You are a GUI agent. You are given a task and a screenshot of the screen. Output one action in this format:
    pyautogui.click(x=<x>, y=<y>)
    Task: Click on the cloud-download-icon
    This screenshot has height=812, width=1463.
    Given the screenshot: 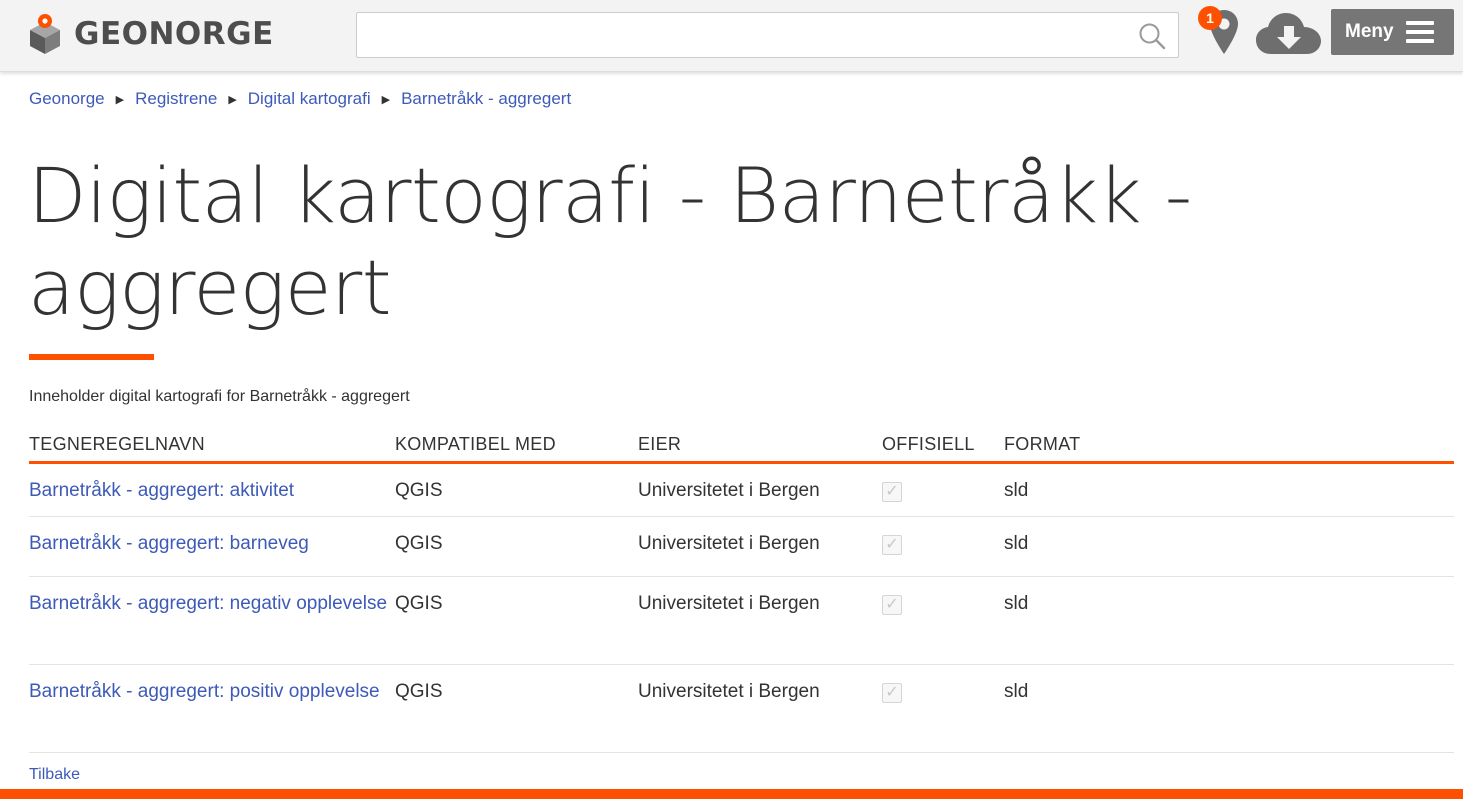 What is the action you would take?
    pyautogui.click(x=1288, y=33)
    